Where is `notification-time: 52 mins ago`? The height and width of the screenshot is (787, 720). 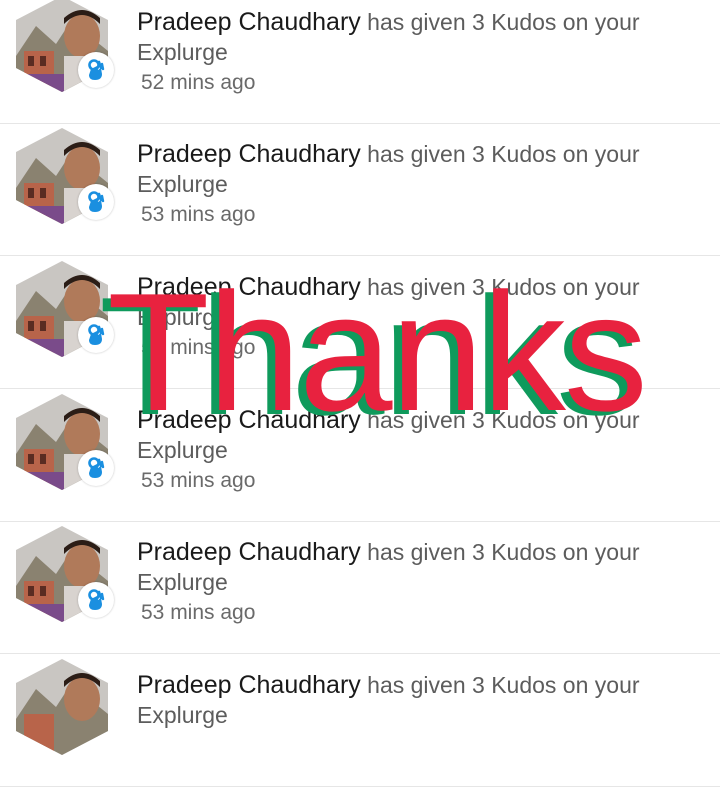
notification-time: 52 mins ago is located at coordinates (198, 82).